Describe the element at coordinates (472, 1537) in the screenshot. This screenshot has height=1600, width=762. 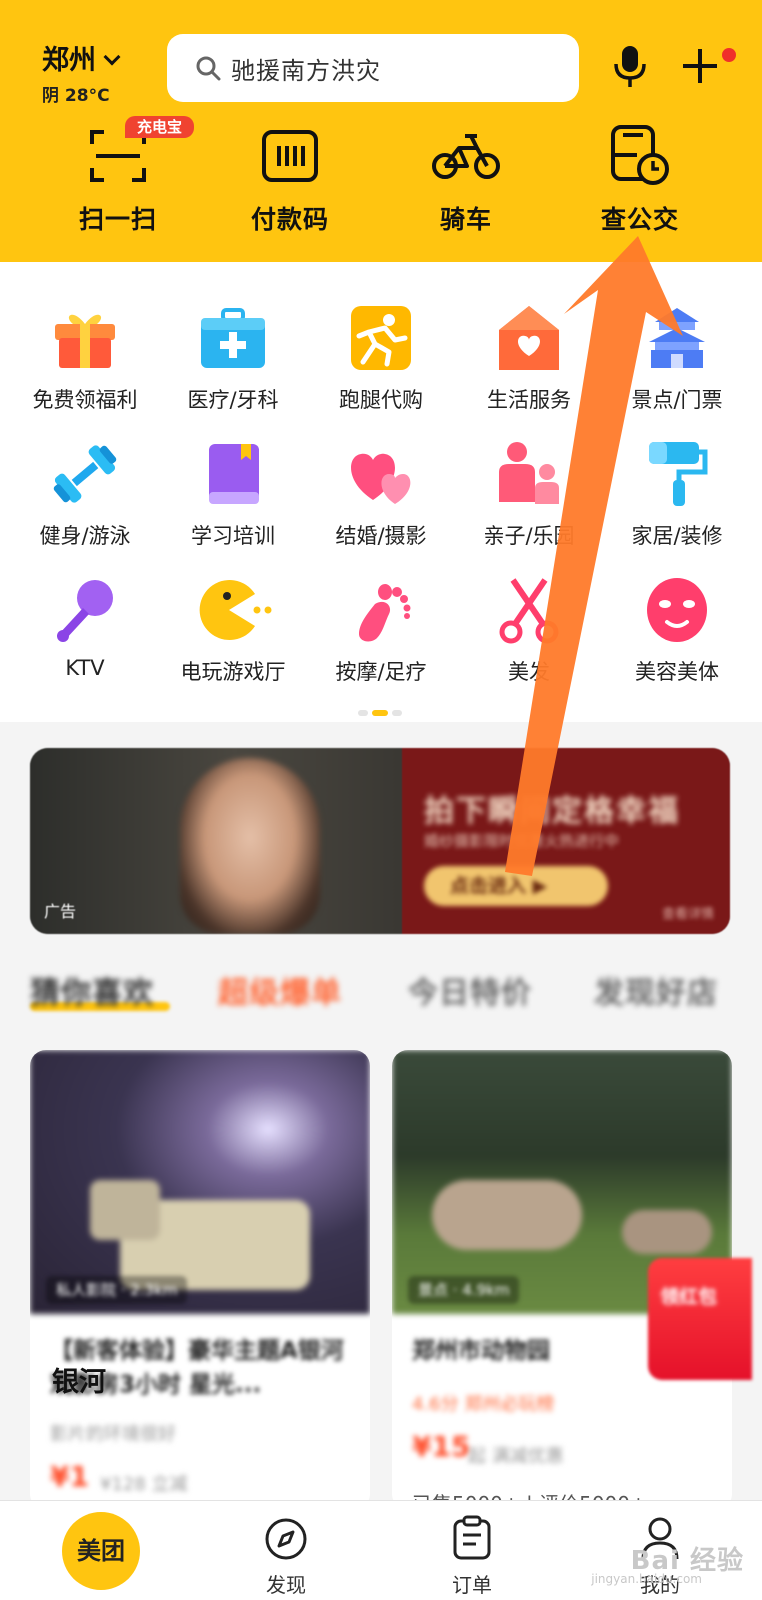
I see `order-list-icon` at that location.